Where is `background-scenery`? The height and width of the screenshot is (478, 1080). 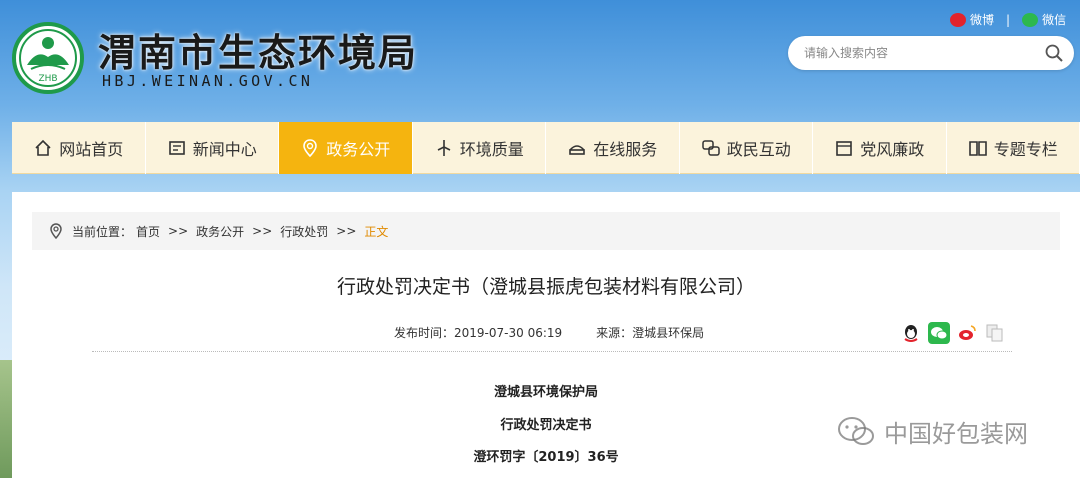
background-scenery is located at coordinates (6, 419).